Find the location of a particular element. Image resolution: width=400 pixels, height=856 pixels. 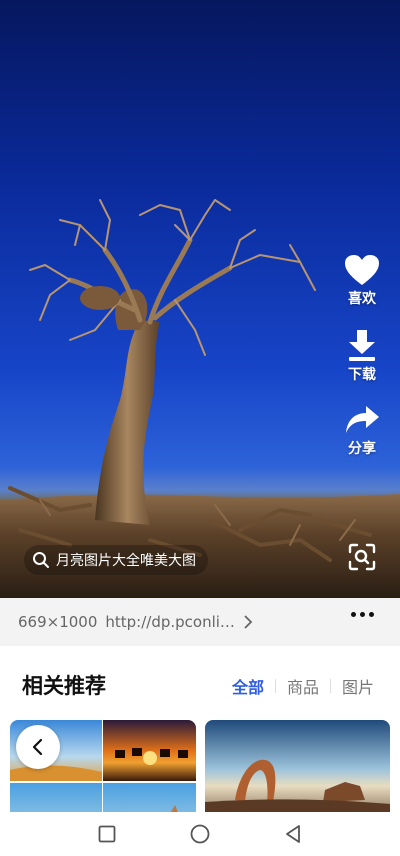

download-button: 下载 is located at coordinates (362, 356).